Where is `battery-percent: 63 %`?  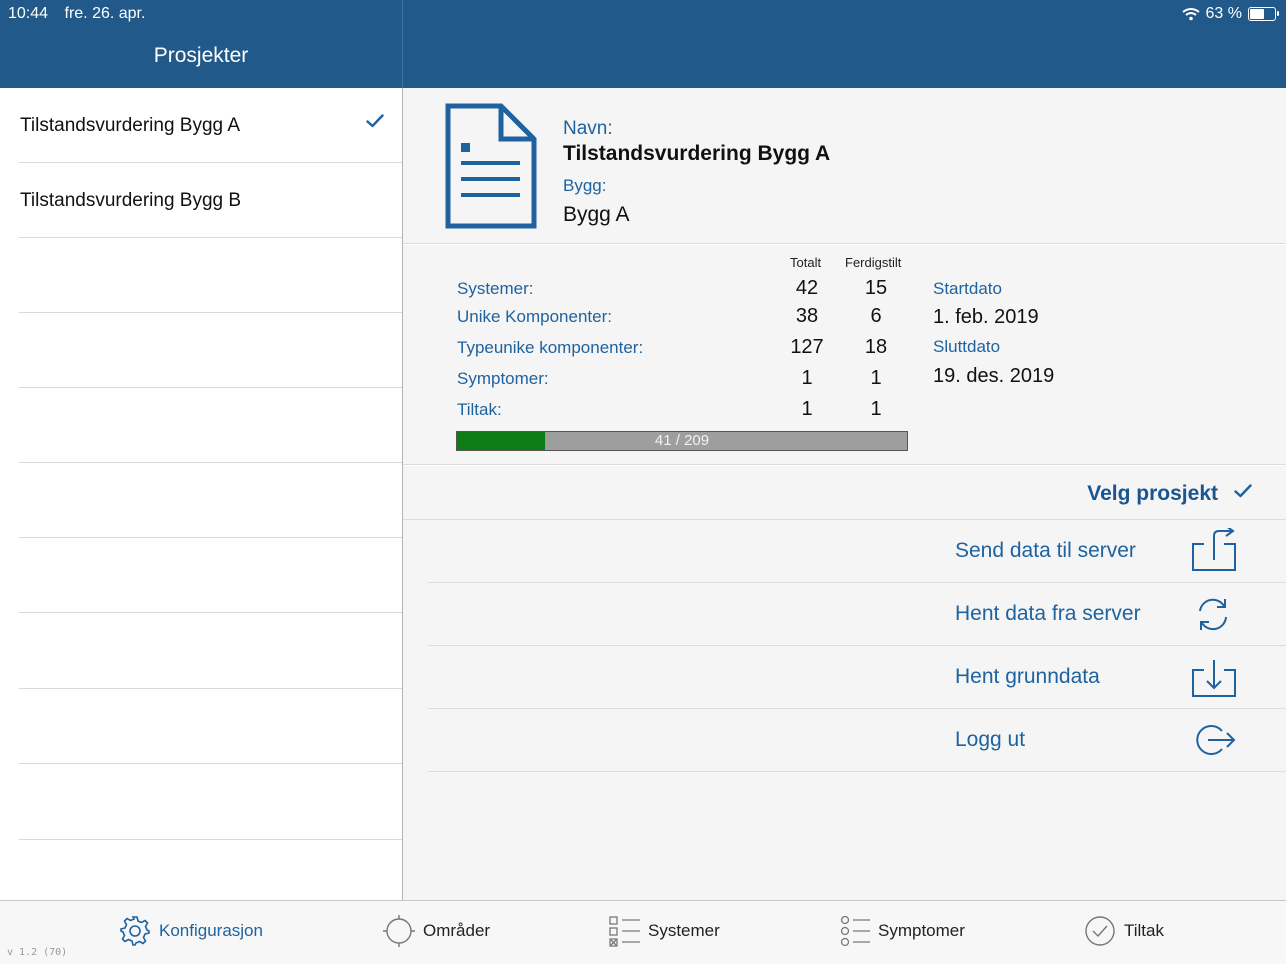 battery-percent: 63 % is located at coordinates (1223, 13).